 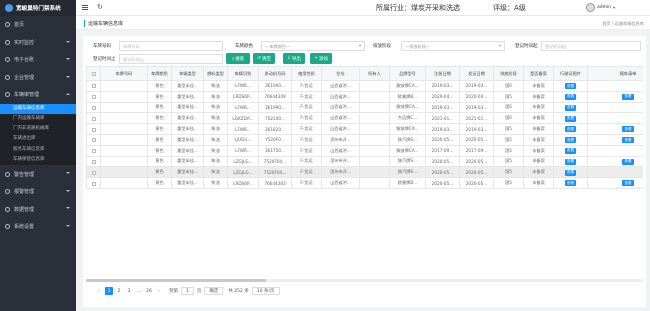 I want to click on search-button: ⌕ 搜索, so click(x=238, y=58).